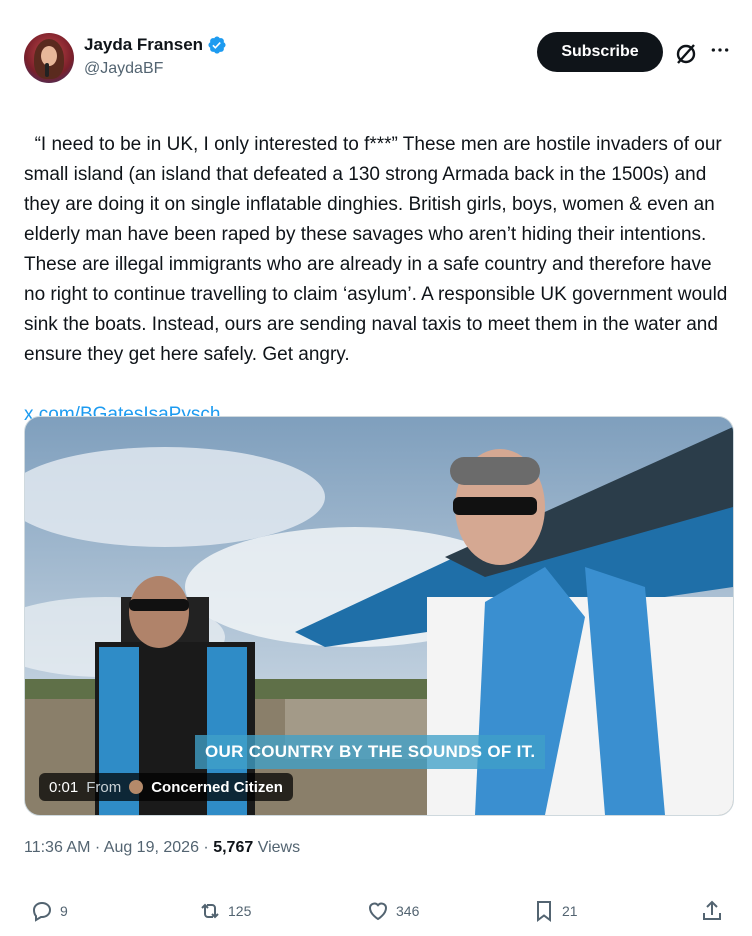  Describe the element at coordinates (217, 45) in the screenshot. I see `verified-badge-icon` at that location.